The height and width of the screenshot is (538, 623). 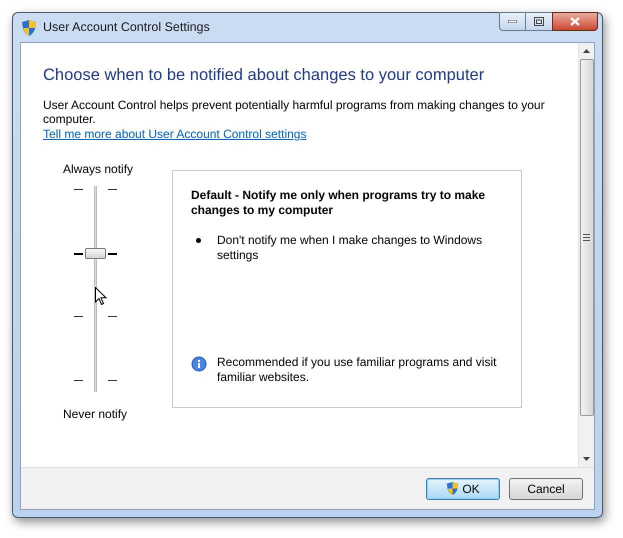 I want to click on window-title: User Account Control Settings, so click(x=126, y=27).